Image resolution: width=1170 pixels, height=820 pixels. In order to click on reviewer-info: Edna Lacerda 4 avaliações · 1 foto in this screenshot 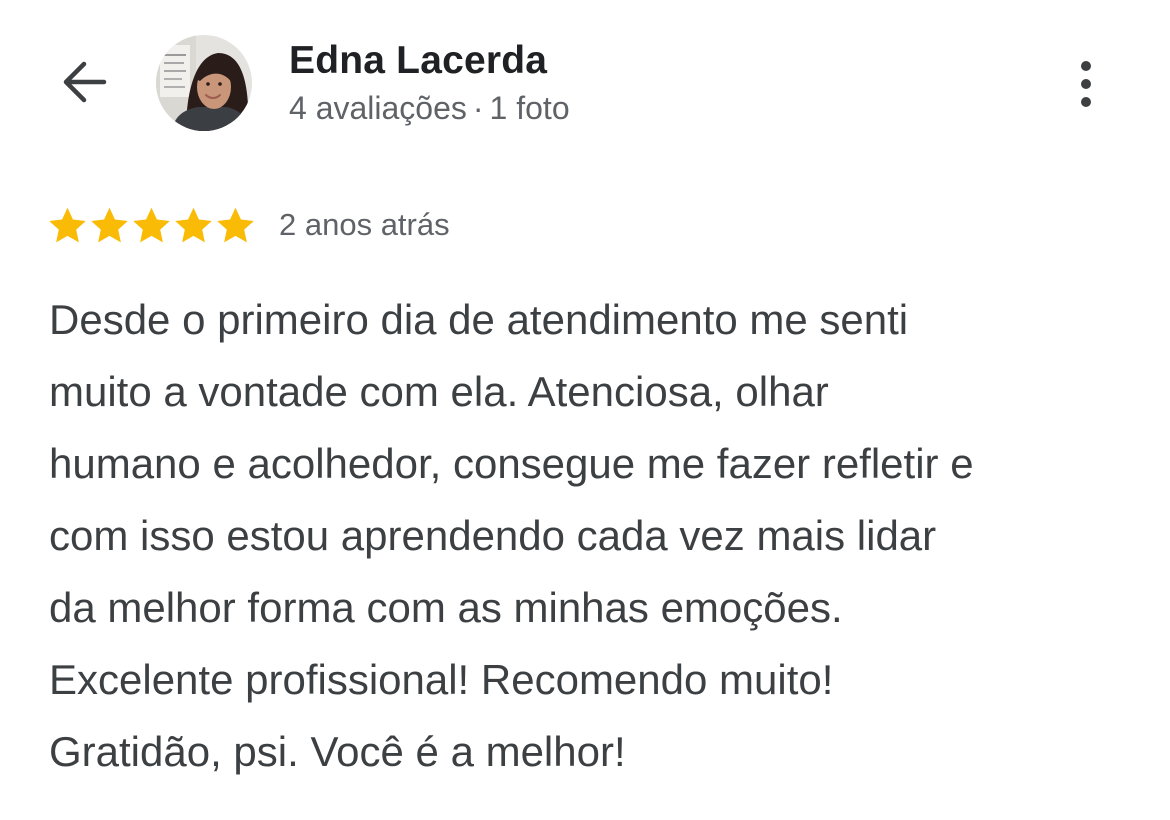, I will do `click(429, 83)`.